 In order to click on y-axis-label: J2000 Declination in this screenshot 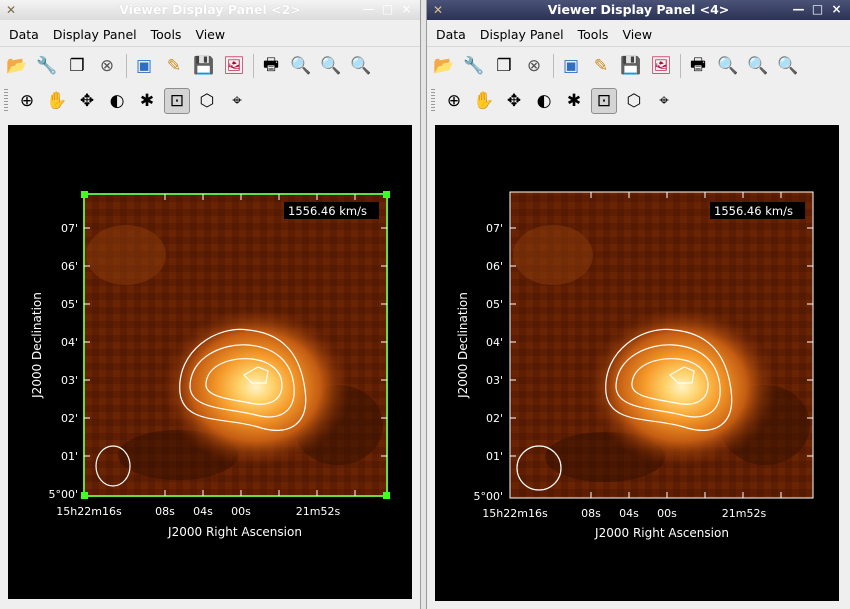, I will do `click(37, 345)`.